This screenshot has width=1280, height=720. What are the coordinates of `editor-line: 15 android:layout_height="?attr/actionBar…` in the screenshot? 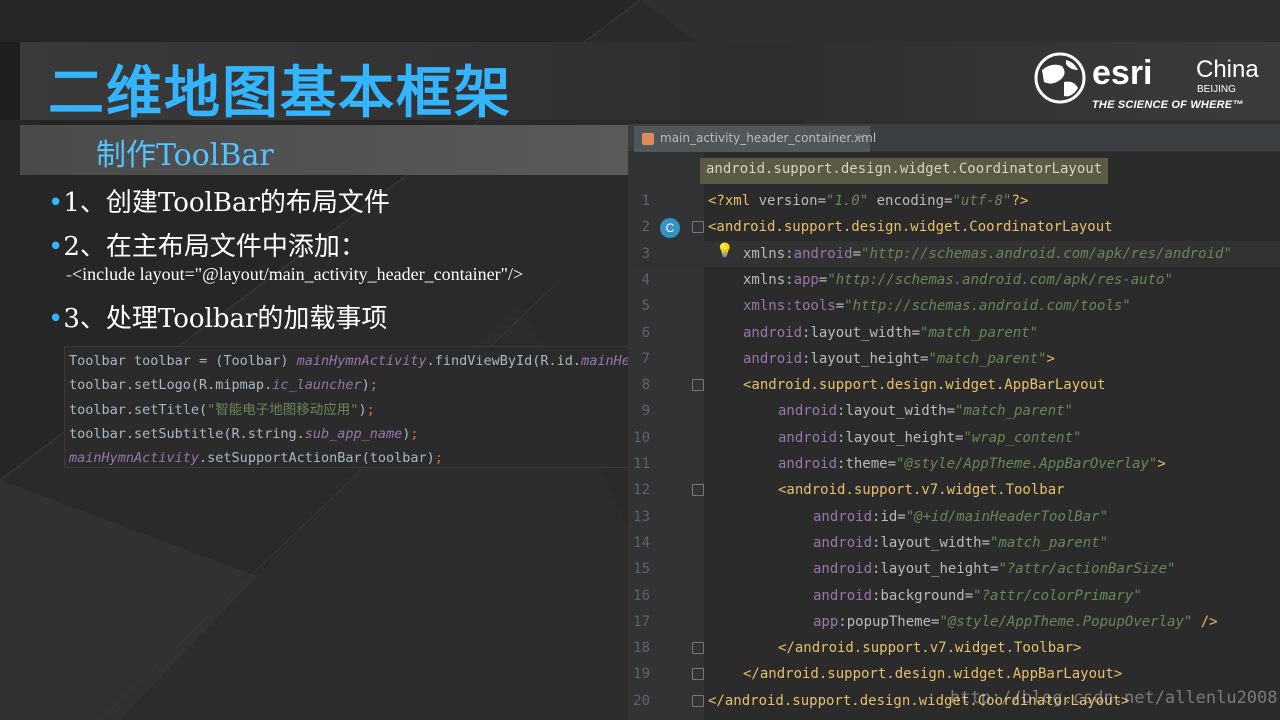 It's located at (954, 569).